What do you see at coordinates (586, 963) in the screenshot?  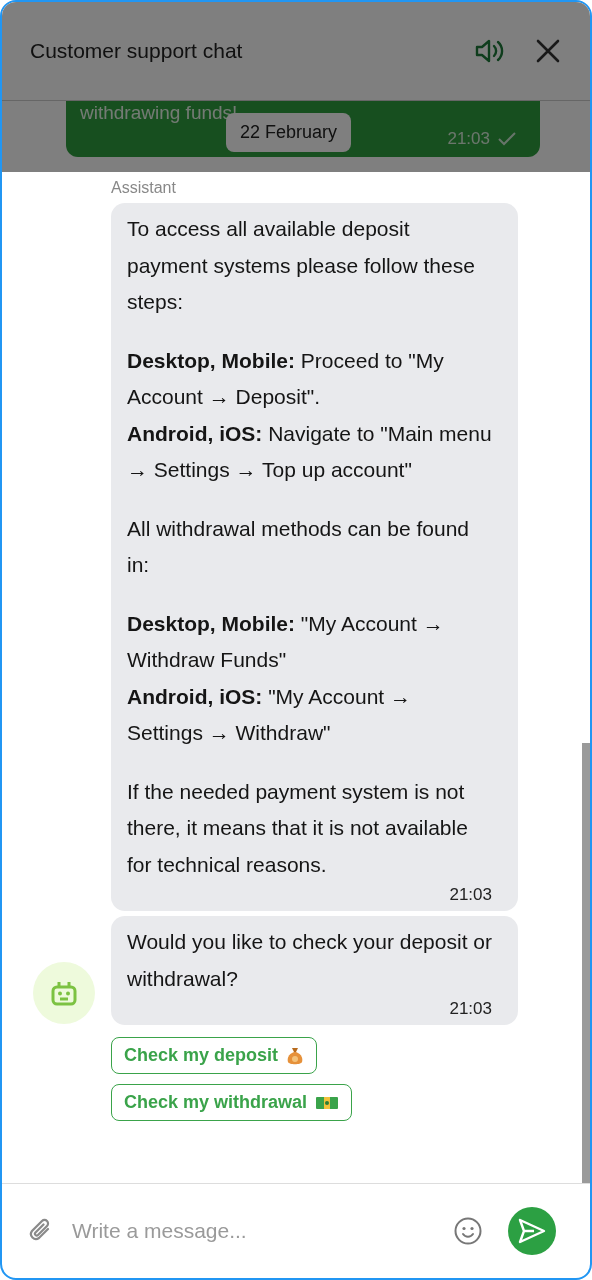 I see `scrollbar-thumb` at bounding box center [586, 963].